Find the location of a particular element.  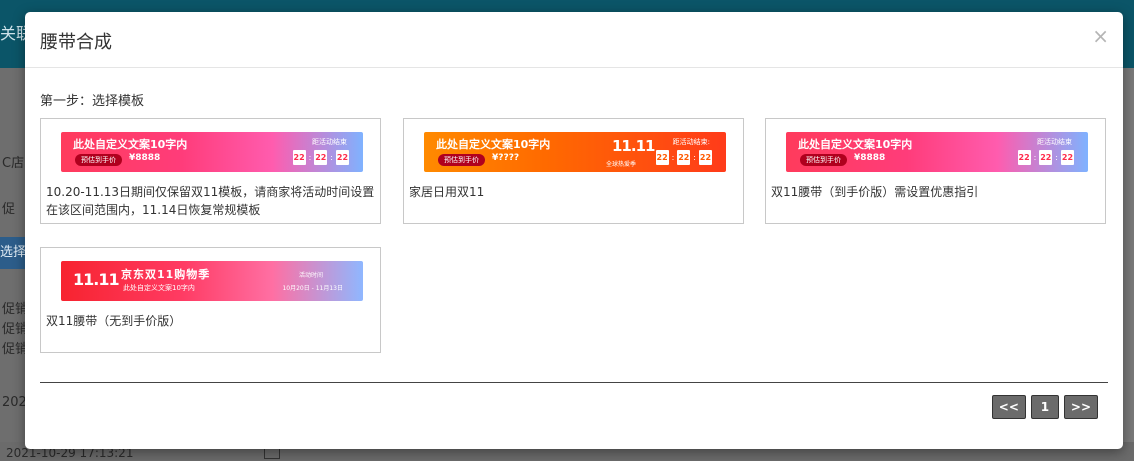

prev-page-button: << is located at coordinates (1008, 407).